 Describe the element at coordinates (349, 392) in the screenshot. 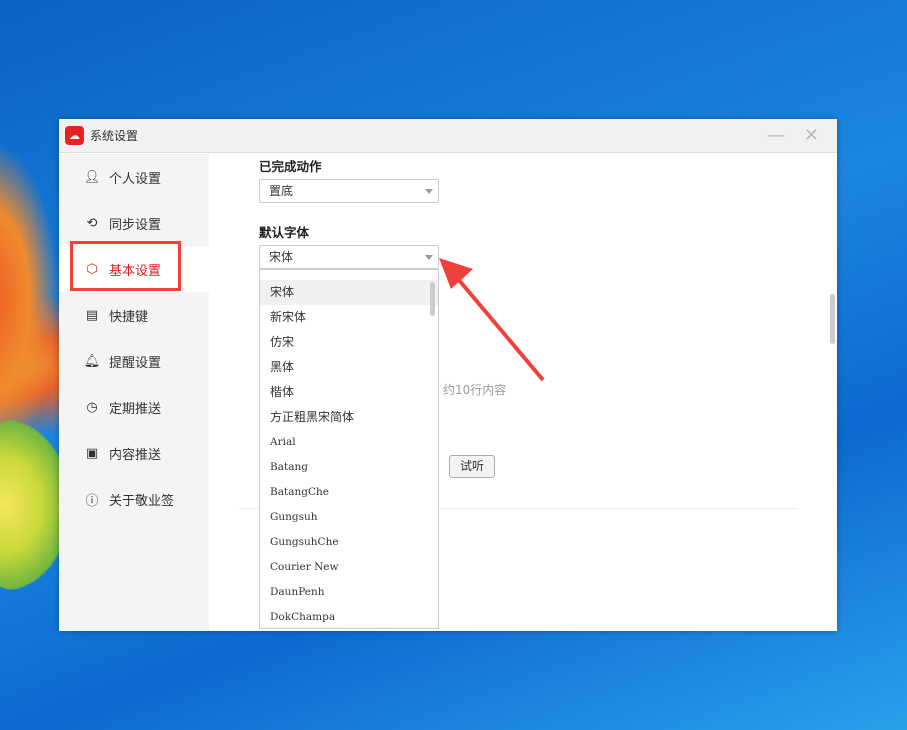

I see `font-option: 楷体` at that location.